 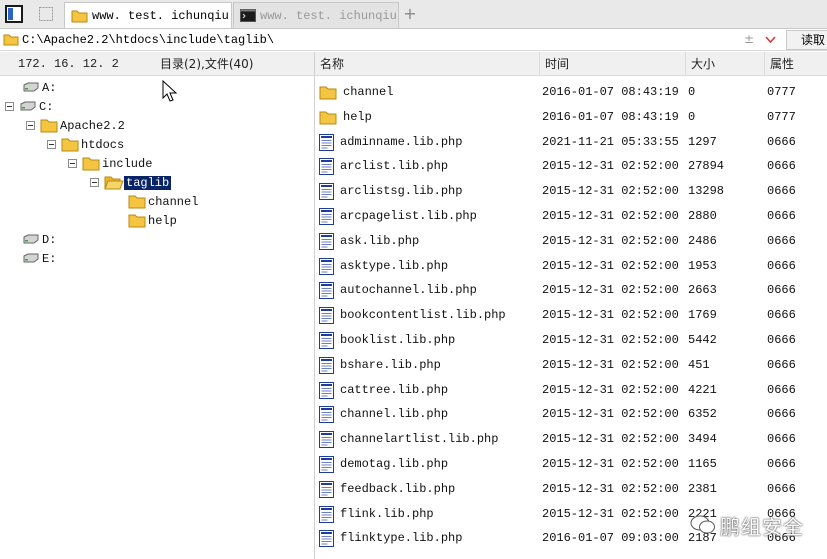 What do you see at coordinates (148, 182) in the screenshot?
I see `tree-node-label: taglib` at bounding box center [148, 182].